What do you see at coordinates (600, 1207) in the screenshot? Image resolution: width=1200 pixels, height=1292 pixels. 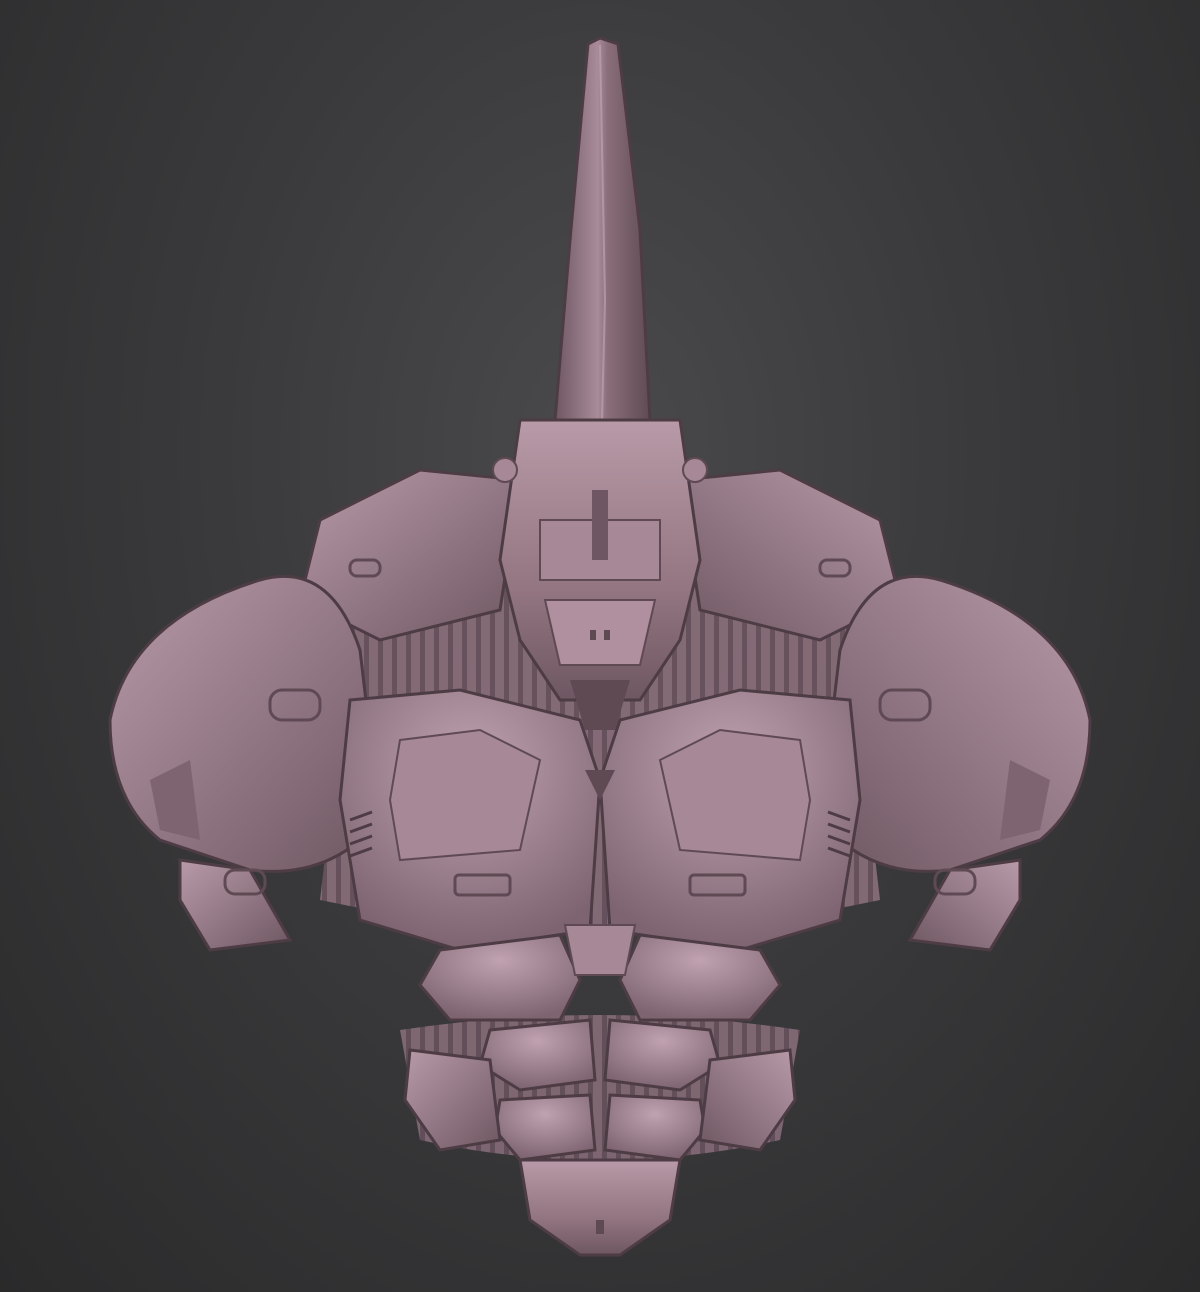 I see `lower-plate` at bounding box center [600, 1207].